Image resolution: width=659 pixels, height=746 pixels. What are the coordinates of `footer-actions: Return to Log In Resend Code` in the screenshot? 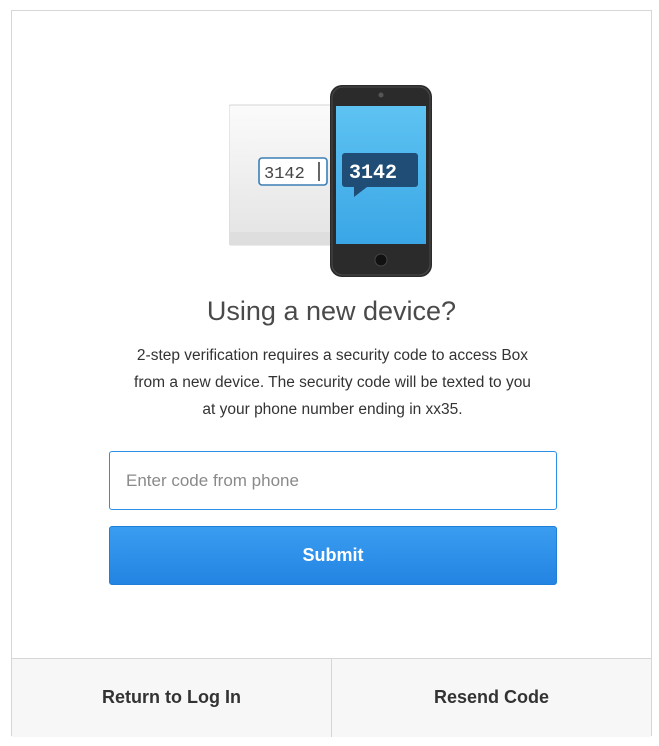 It's located at (331, 697).